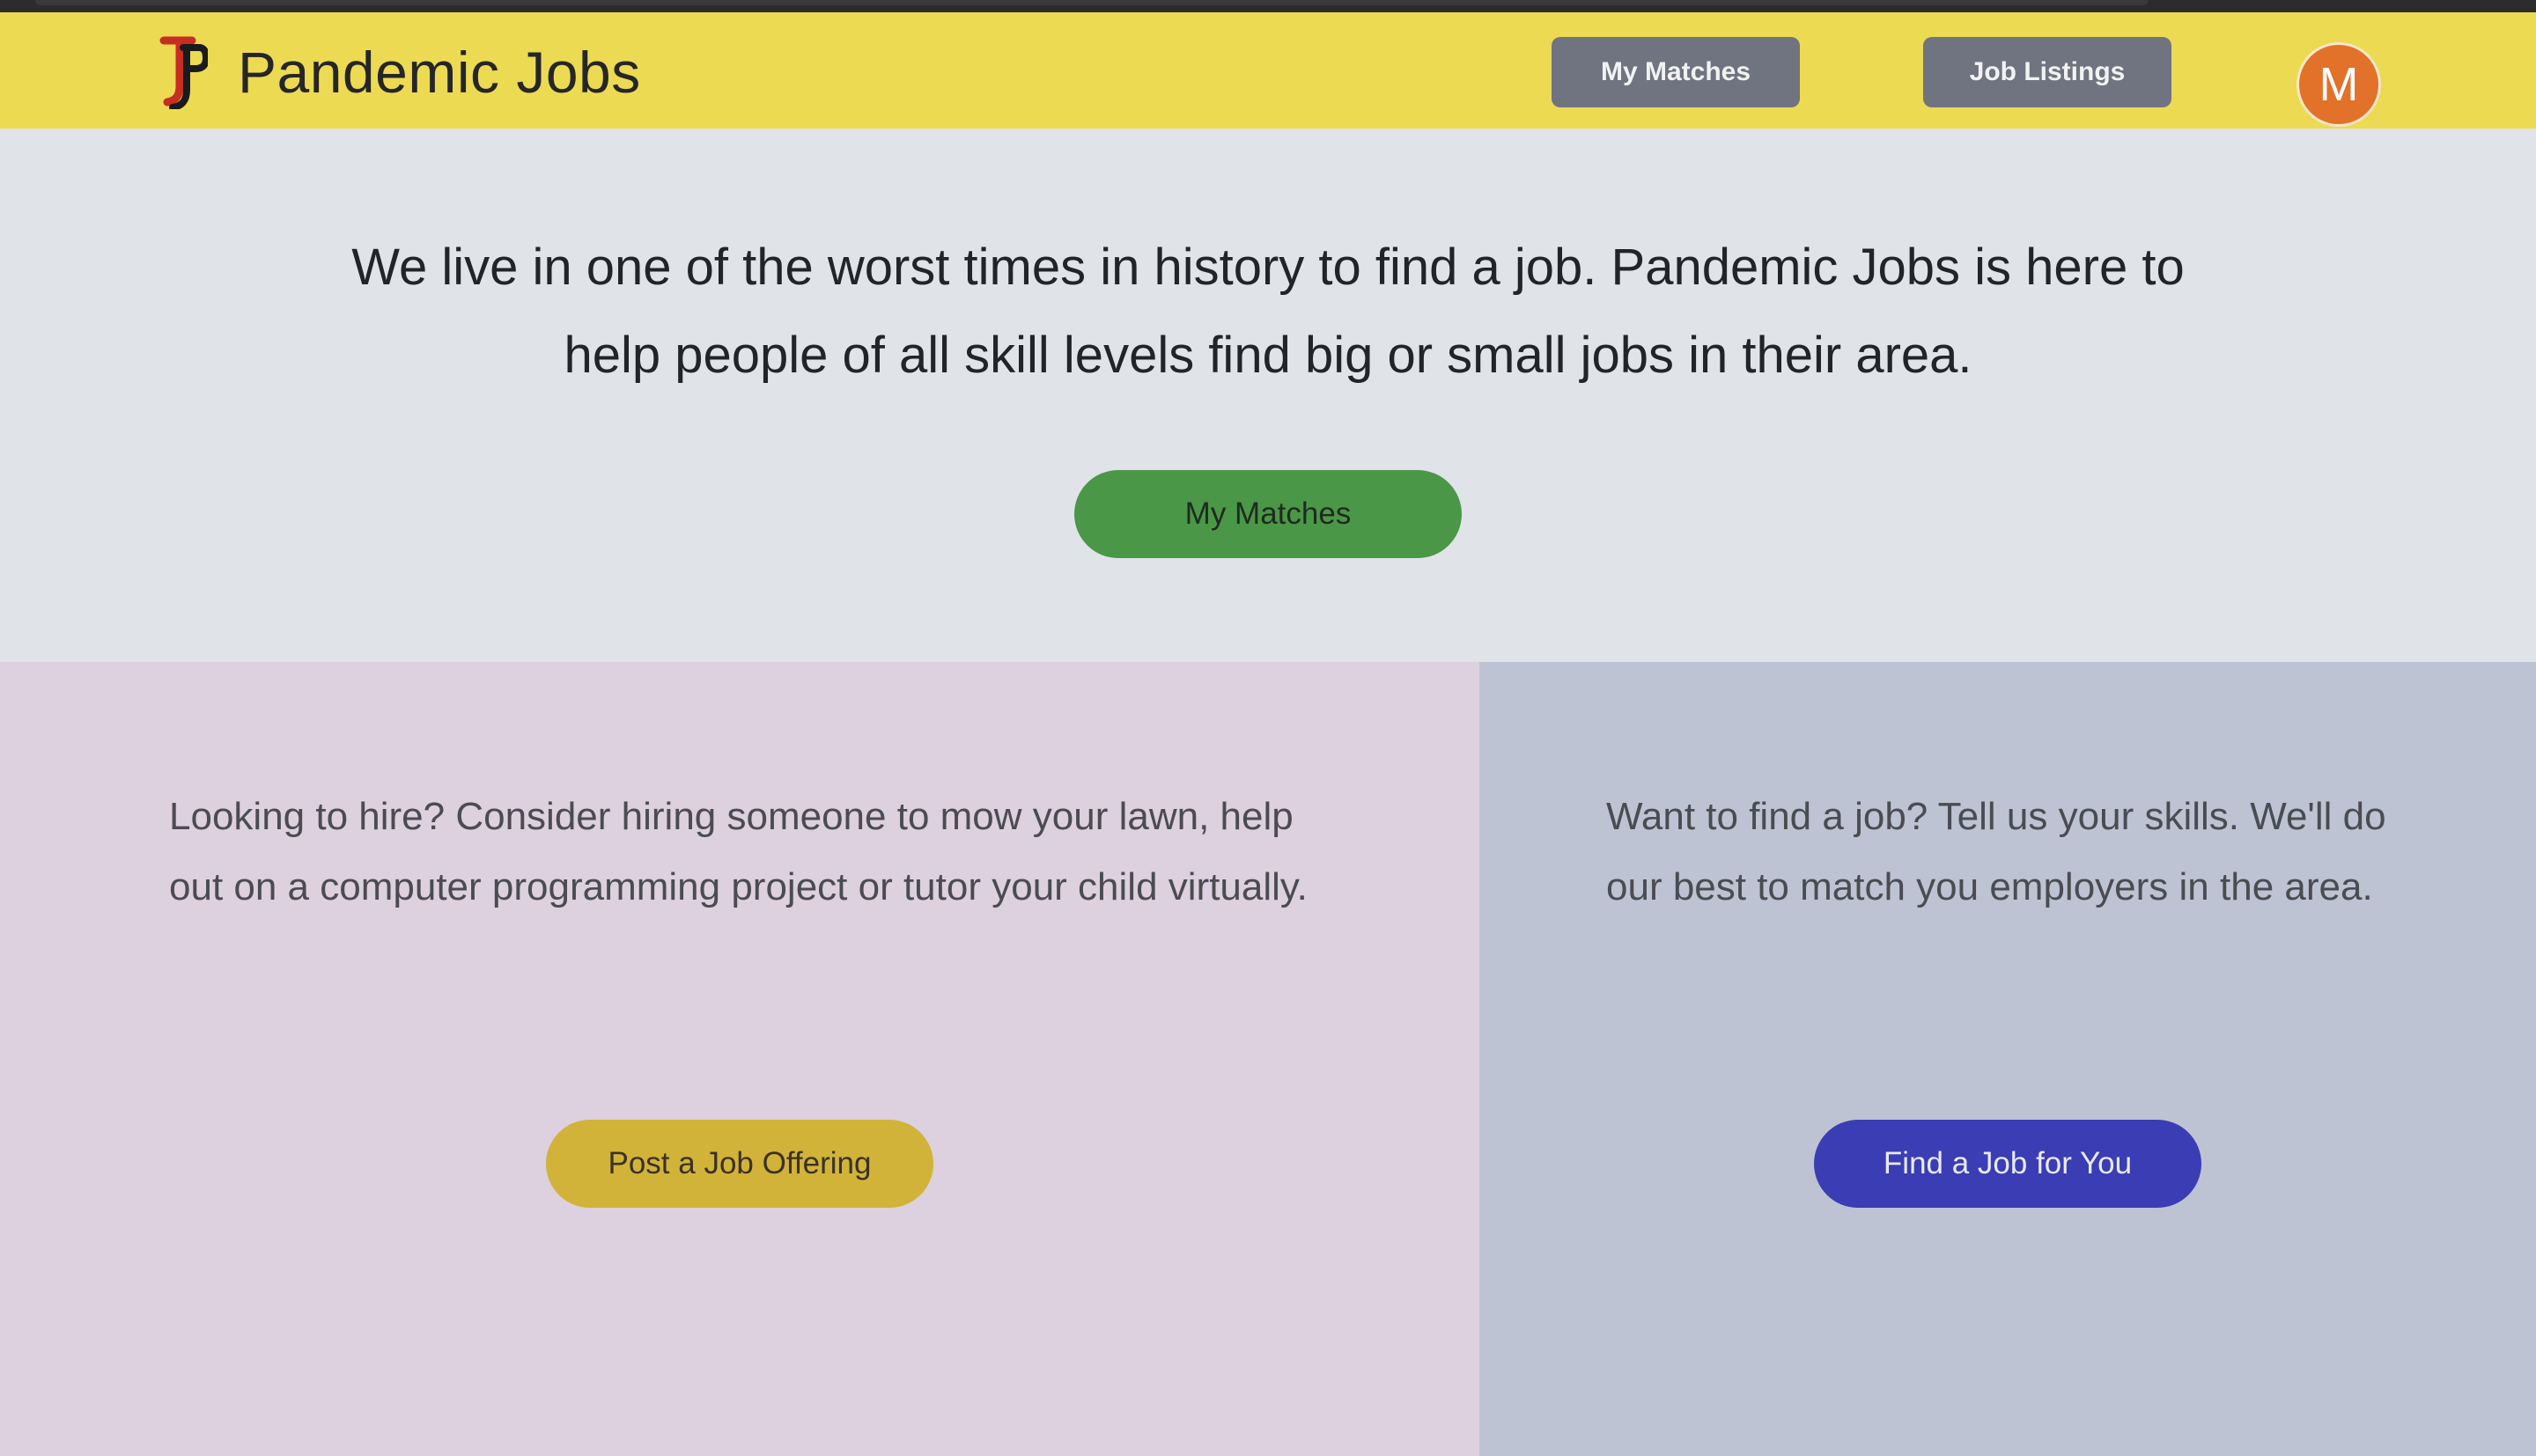 Image resolution: width=2536 pixels, height=1456 pixels. I want to click on hero-my-matches-button: My Matches, so click(1268, 514).